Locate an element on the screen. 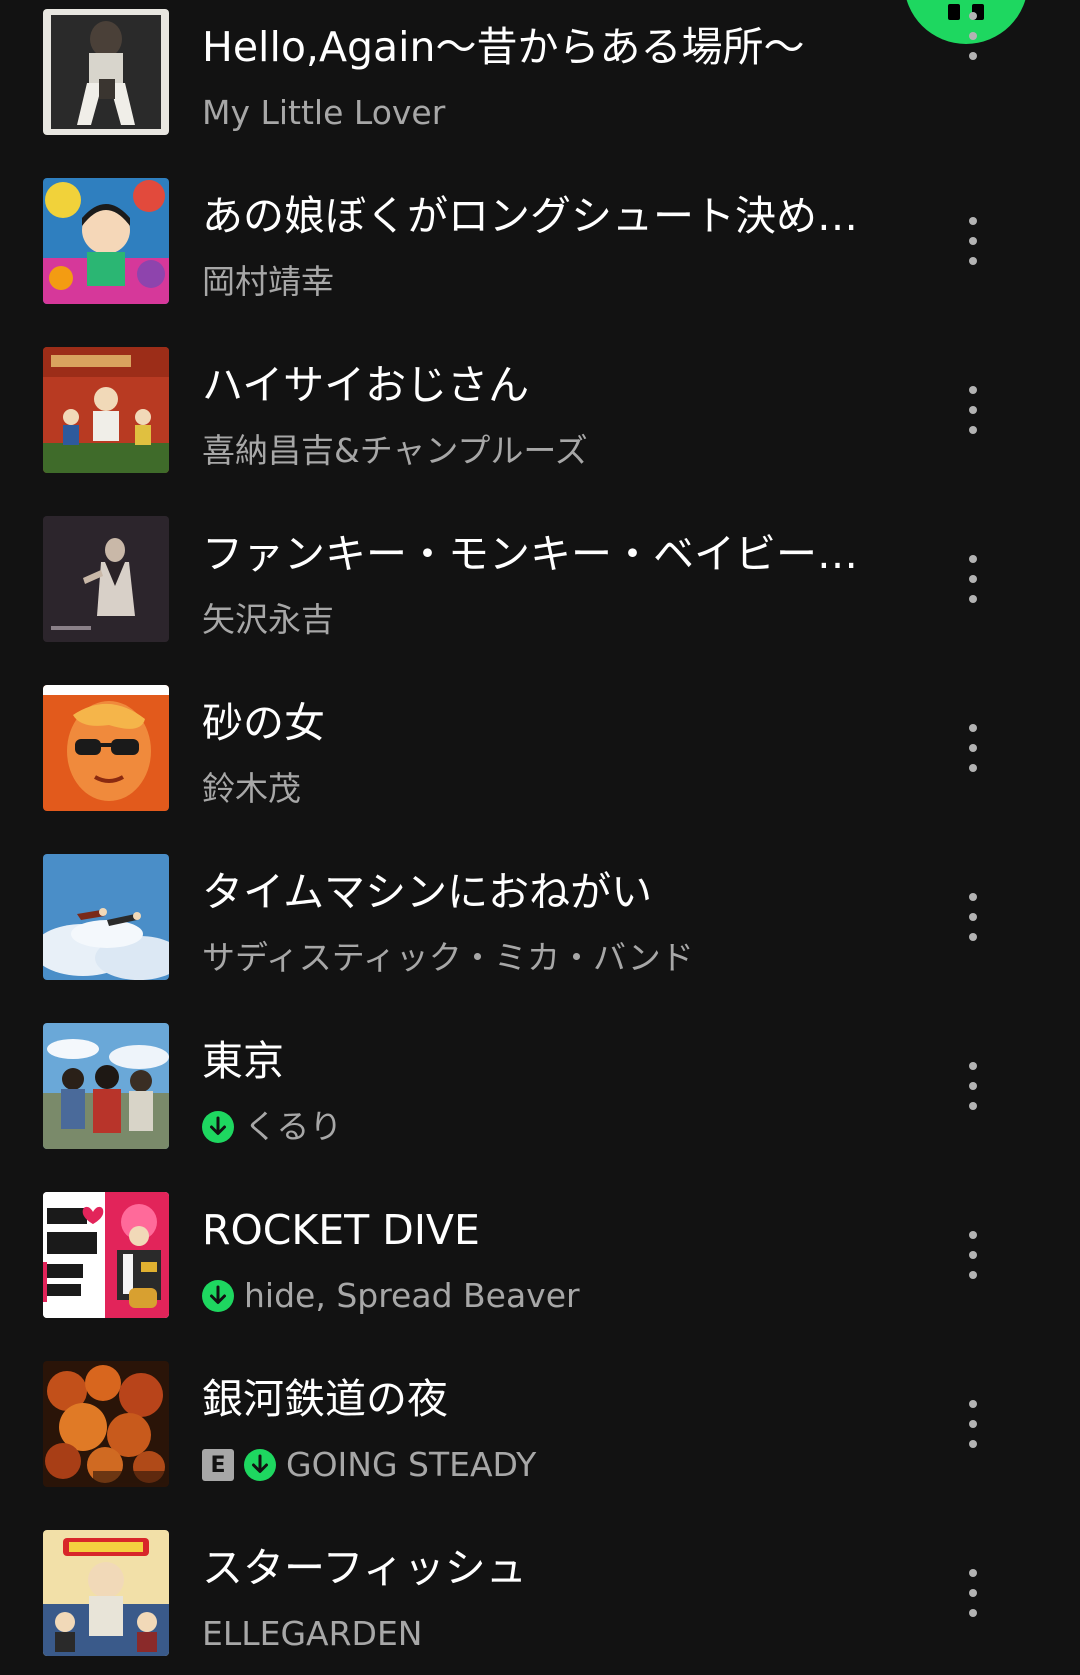  track-row: ハイサイおじさん 喜納昌吉&チャンプルーズ is located at coordinates (540, 417).